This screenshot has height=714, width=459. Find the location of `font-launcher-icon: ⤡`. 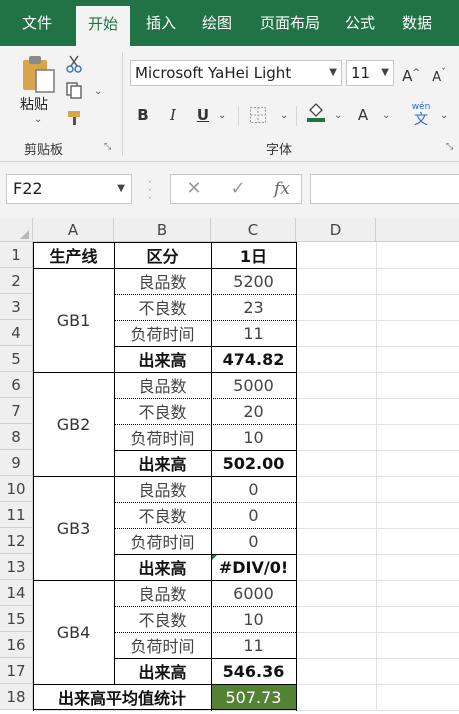

font-launcher-icon: ⤡ is located at coordinates (449, 147).